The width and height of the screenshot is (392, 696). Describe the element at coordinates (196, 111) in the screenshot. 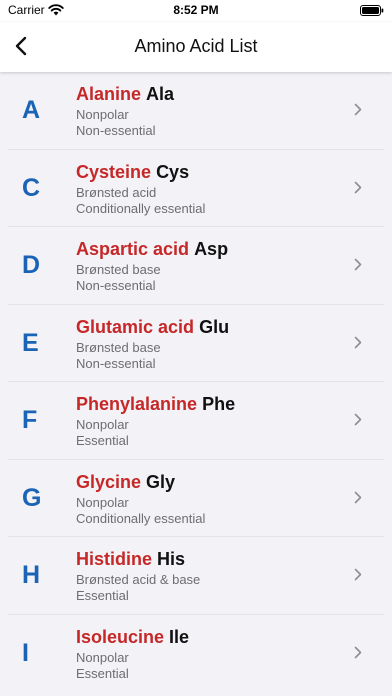

I see `list-item: A Alanine Ala Nonpolar Non-essential` at that location.